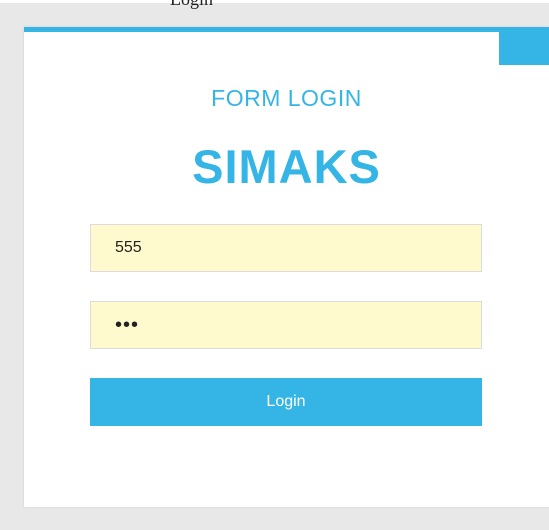 The image size is (549, 530). What do you see at coordinates (286, 166) in the screenshot?
I see `app-title: SIMAKS` at bounding box center [286, 166].